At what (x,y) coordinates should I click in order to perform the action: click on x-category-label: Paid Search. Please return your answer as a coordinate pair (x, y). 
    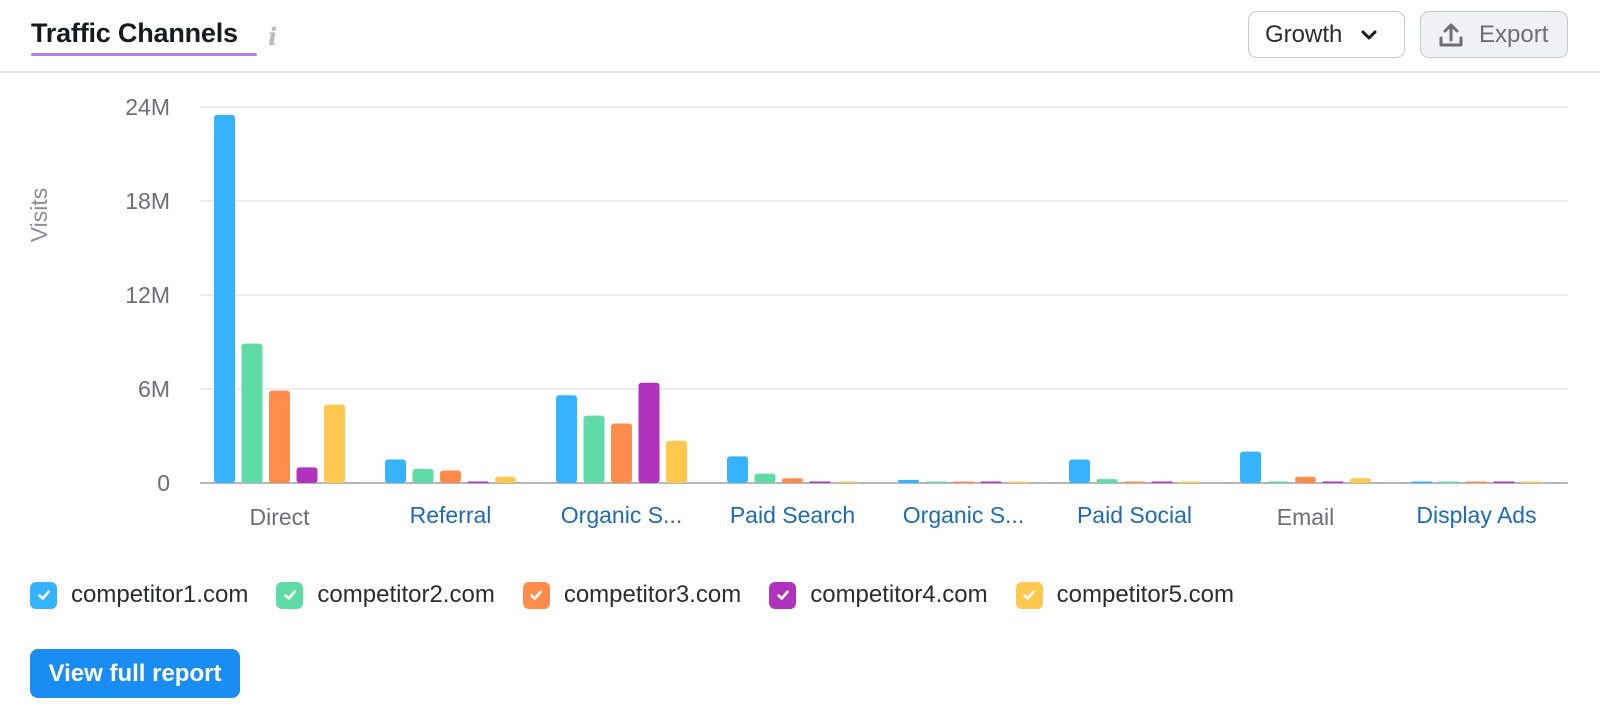
    Looking at the image, I should click on (792, 515).